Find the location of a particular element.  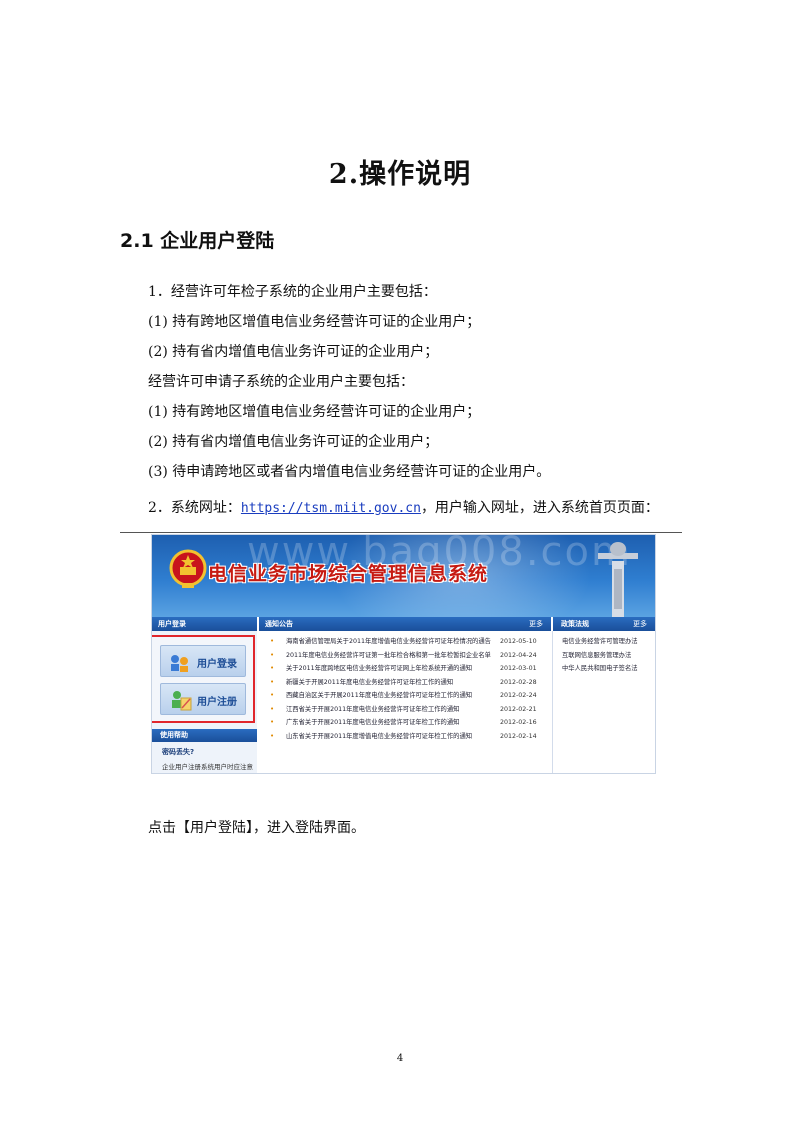

paragraph-7: (3) 待申请跨地区或者省内增值电信业务经营许可证的企业用户。 is located at coordinates (349, 472).